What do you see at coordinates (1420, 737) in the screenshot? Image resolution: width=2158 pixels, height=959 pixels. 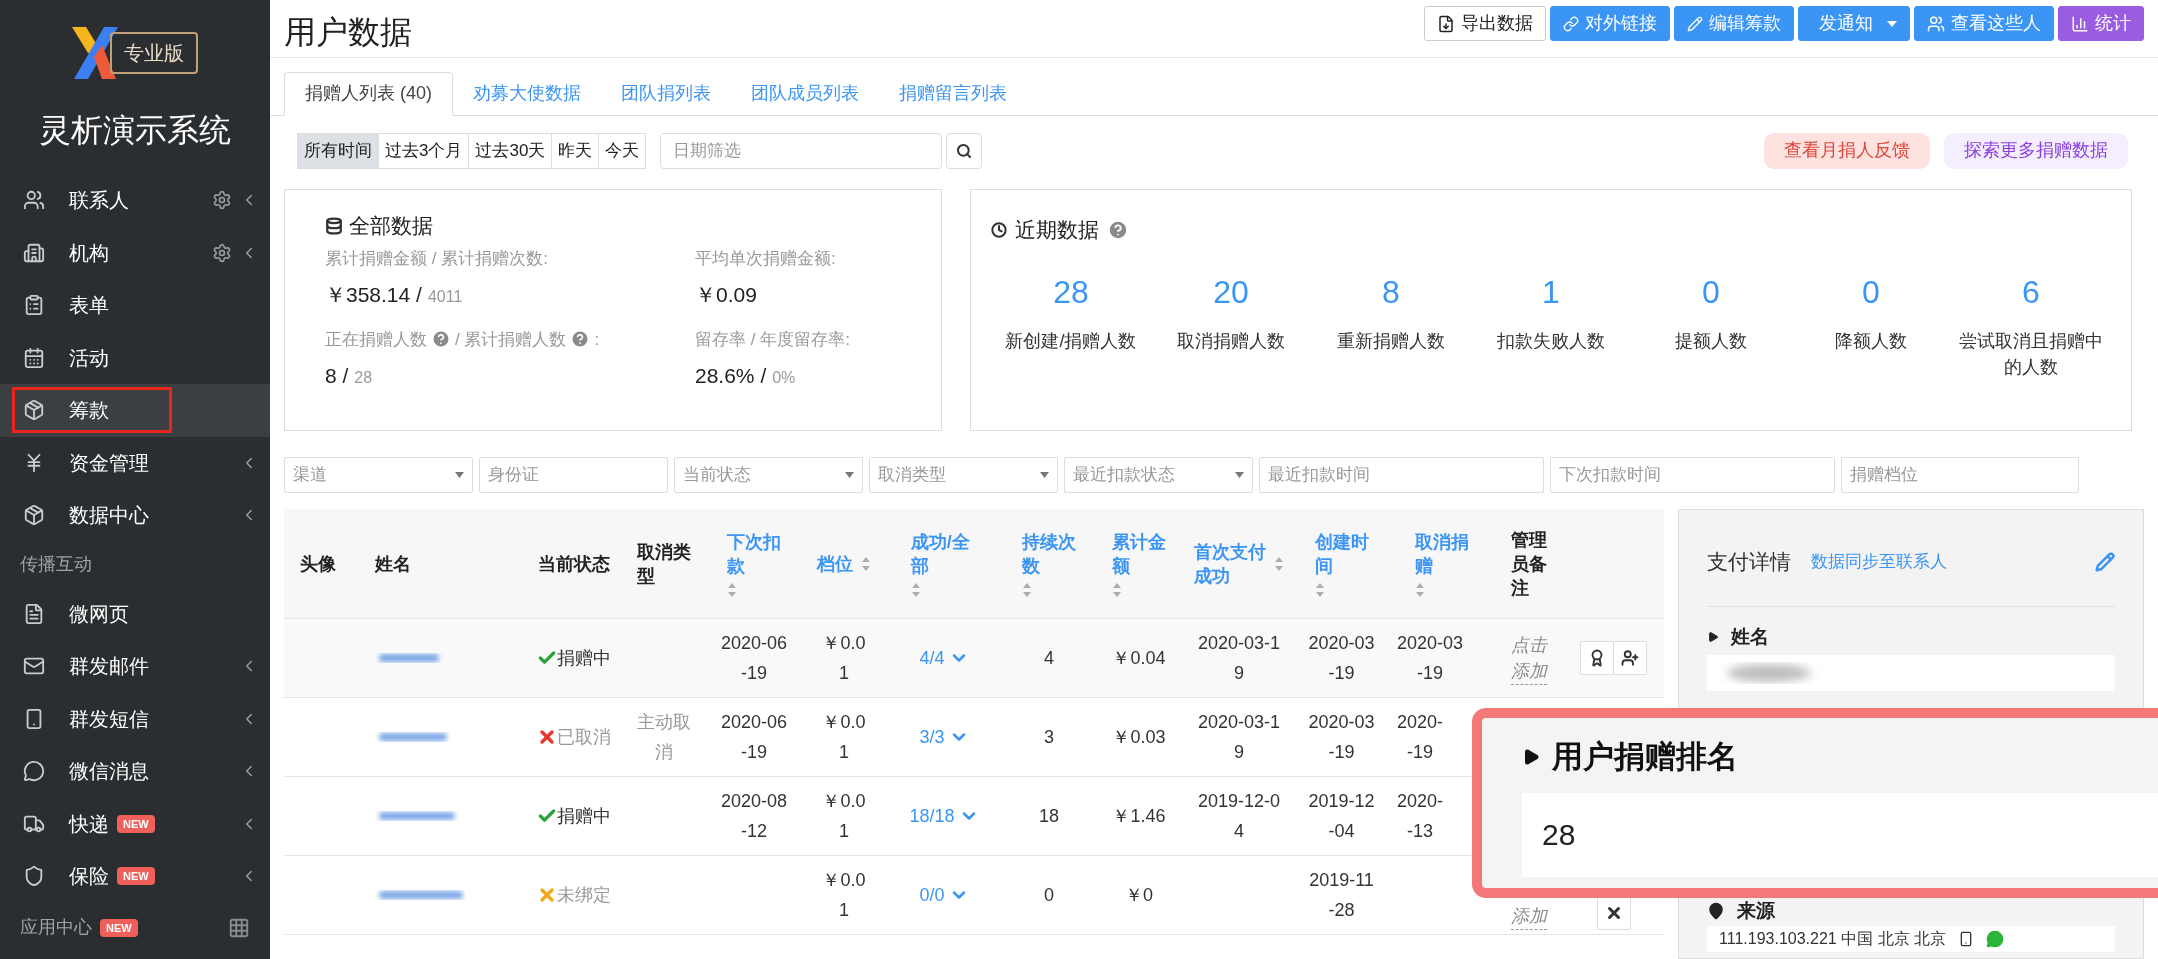 I see `date-cell-text: 2020- -19` at bounding box center [1420, 737].